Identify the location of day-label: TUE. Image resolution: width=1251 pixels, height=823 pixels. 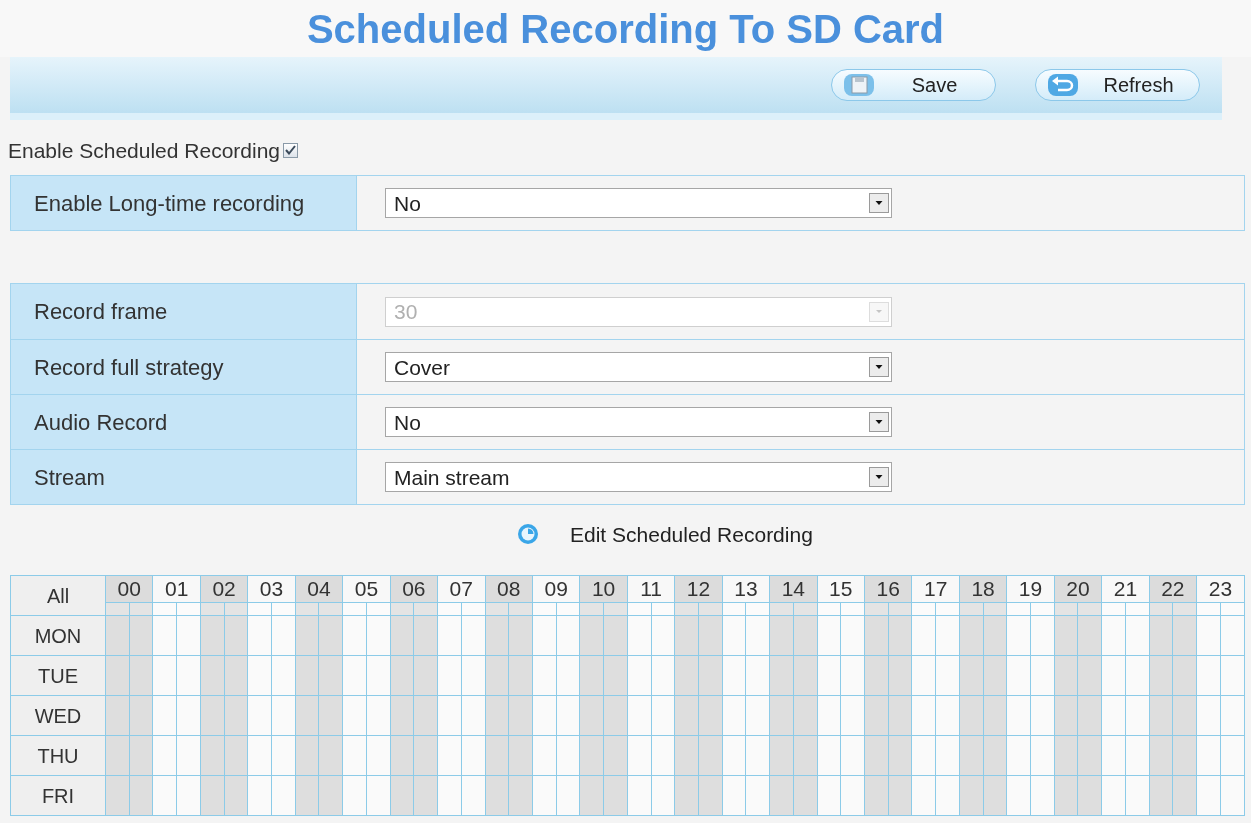
(58, 675).